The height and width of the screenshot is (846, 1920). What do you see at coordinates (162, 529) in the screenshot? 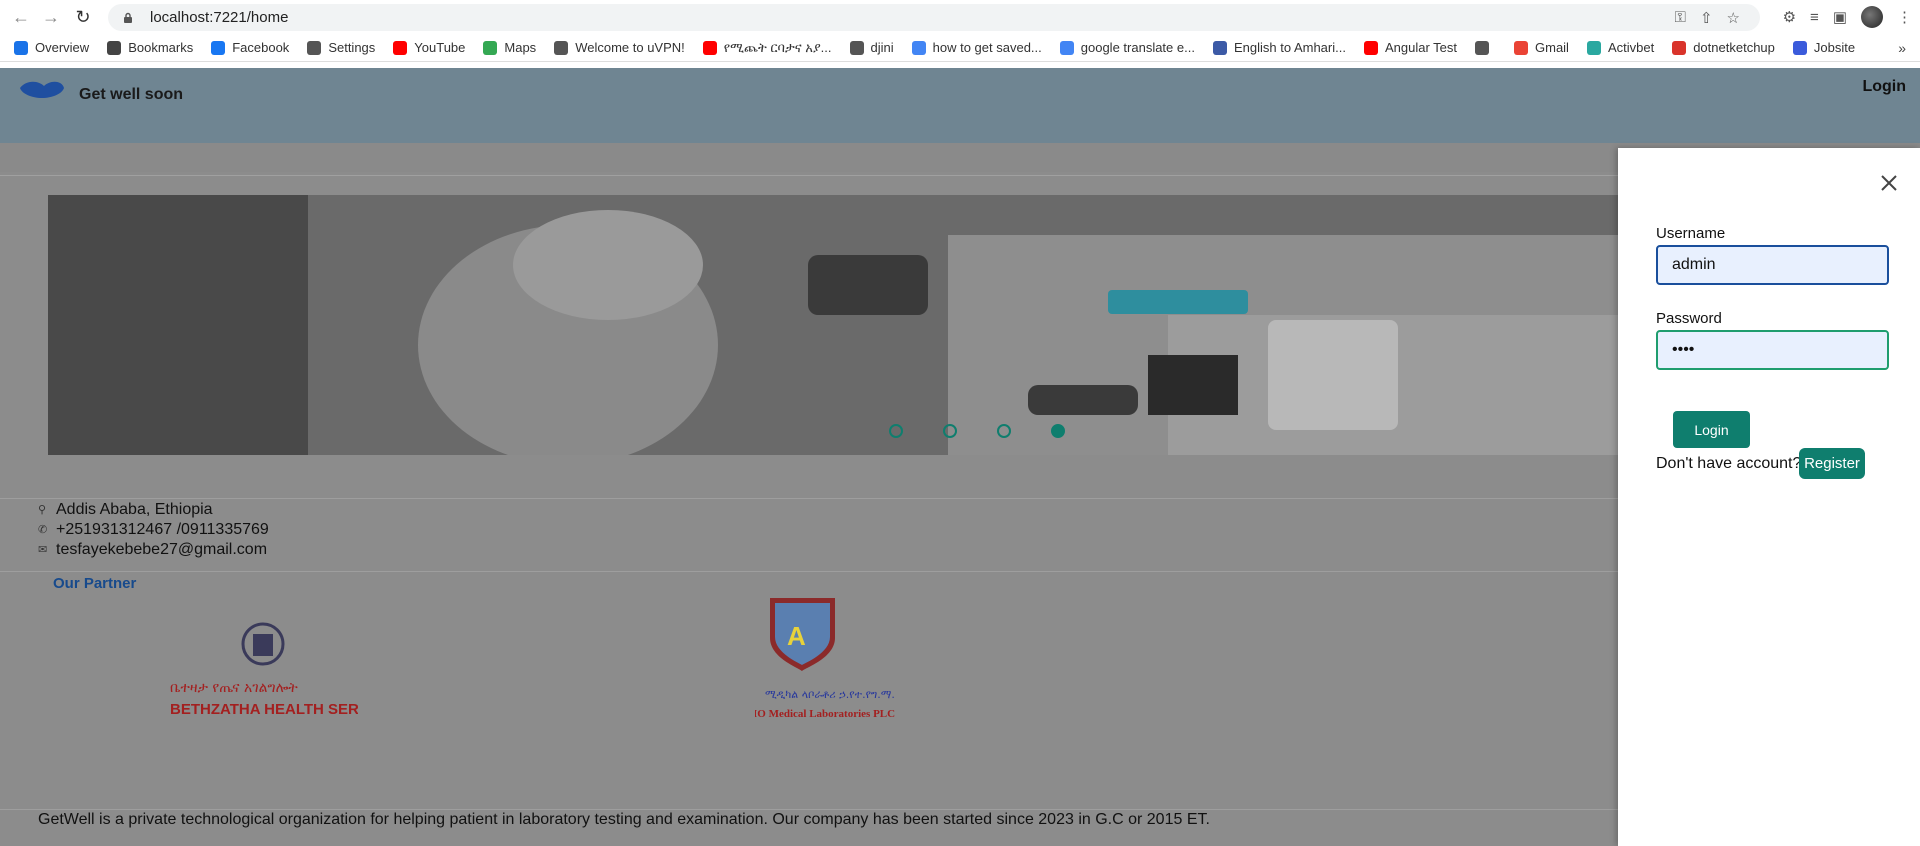
I see `phone-text: +251931312467 /0911335769` at bounding box center [162, 529].